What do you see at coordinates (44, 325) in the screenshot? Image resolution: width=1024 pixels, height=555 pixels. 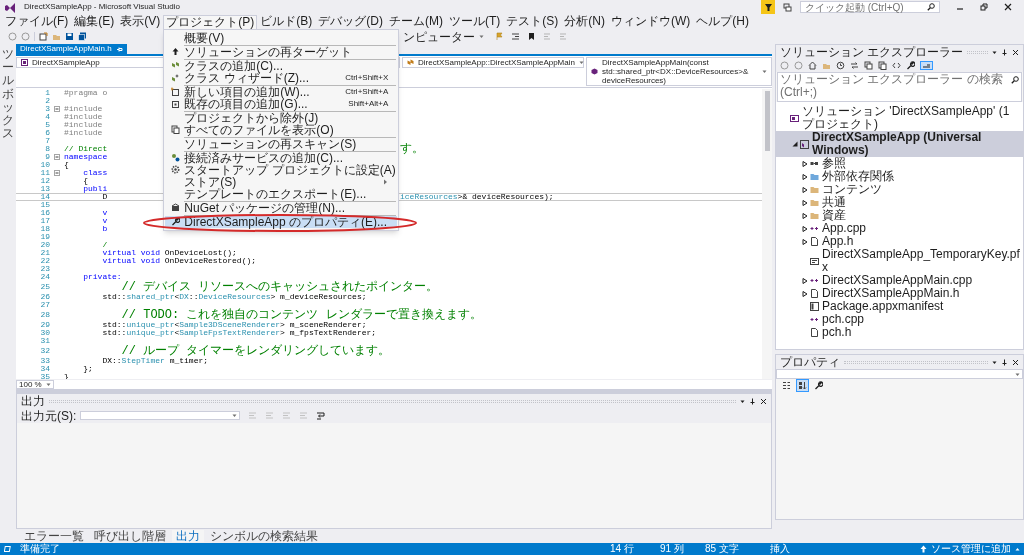 I see `line-number: 29` at bounding box center [44, 325].